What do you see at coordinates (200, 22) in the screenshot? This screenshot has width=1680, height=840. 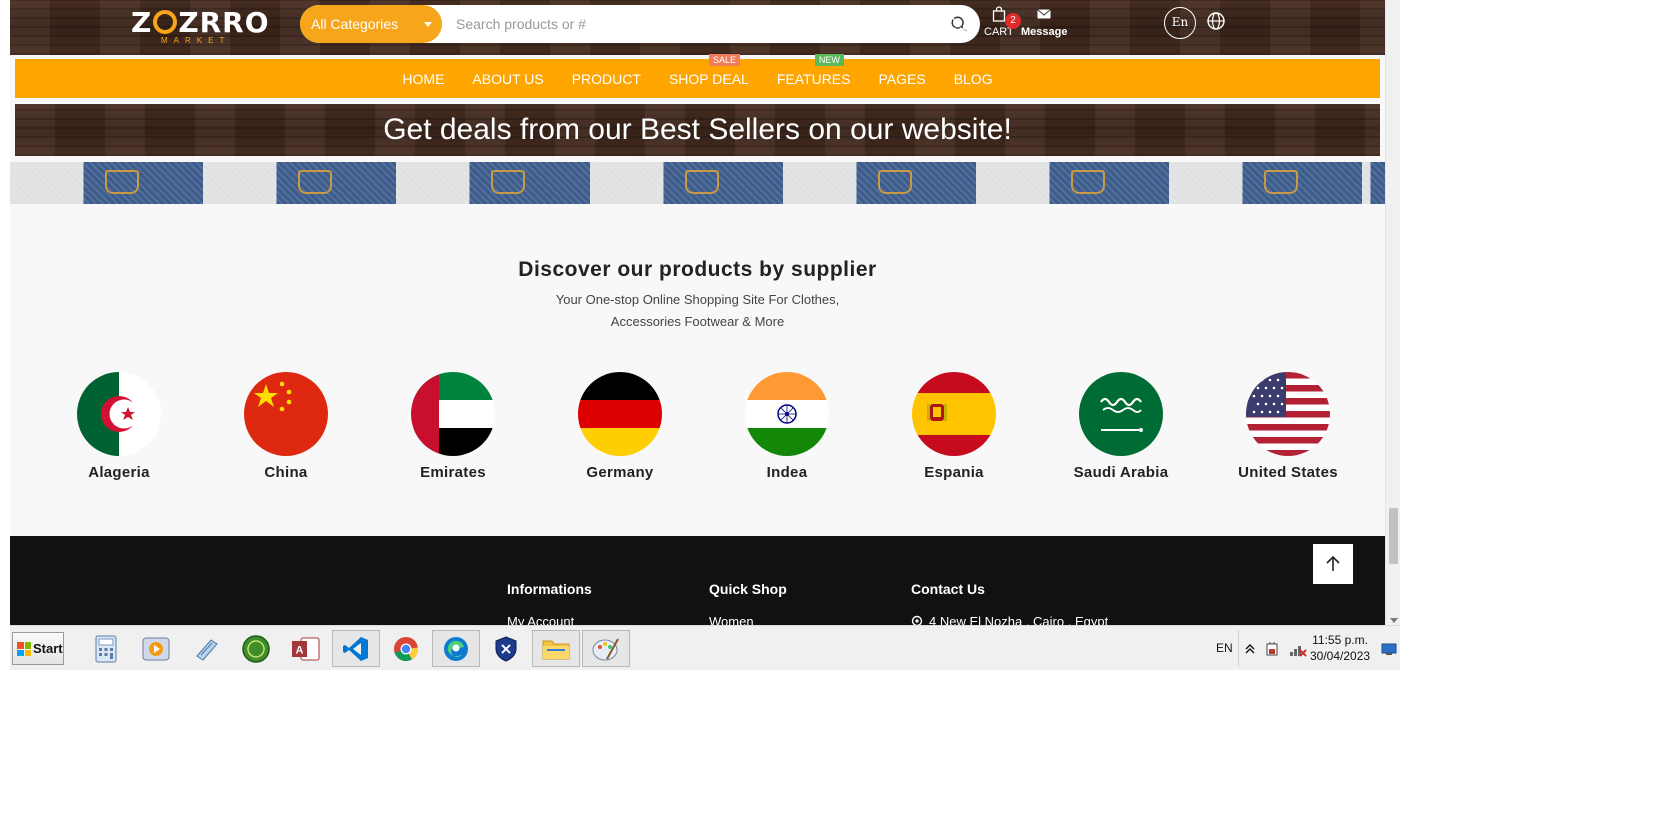 I see `logo-name: Z ZRRO` at bounding box center [200, 22].